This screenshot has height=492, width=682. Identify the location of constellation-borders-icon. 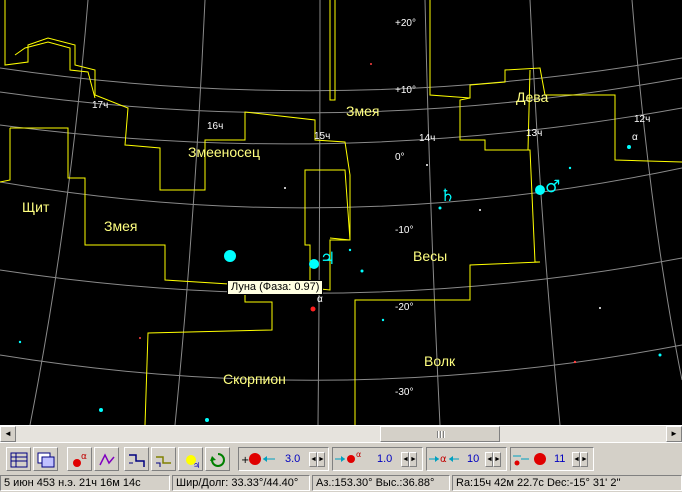
(137, 460).